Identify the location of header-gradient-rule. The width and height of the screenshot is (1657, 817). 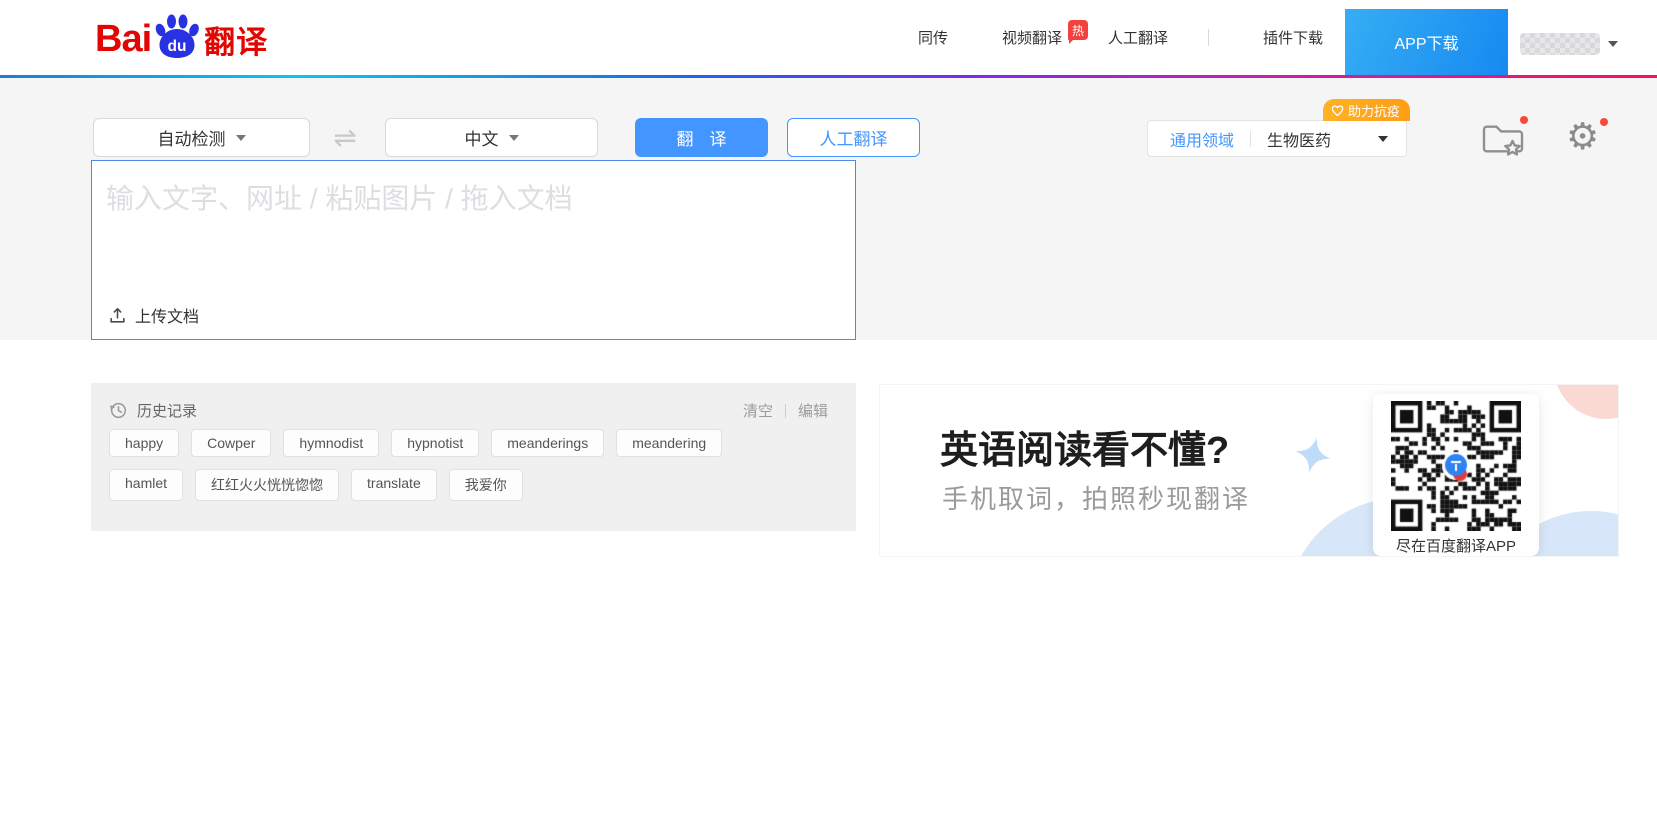
(828, 76).